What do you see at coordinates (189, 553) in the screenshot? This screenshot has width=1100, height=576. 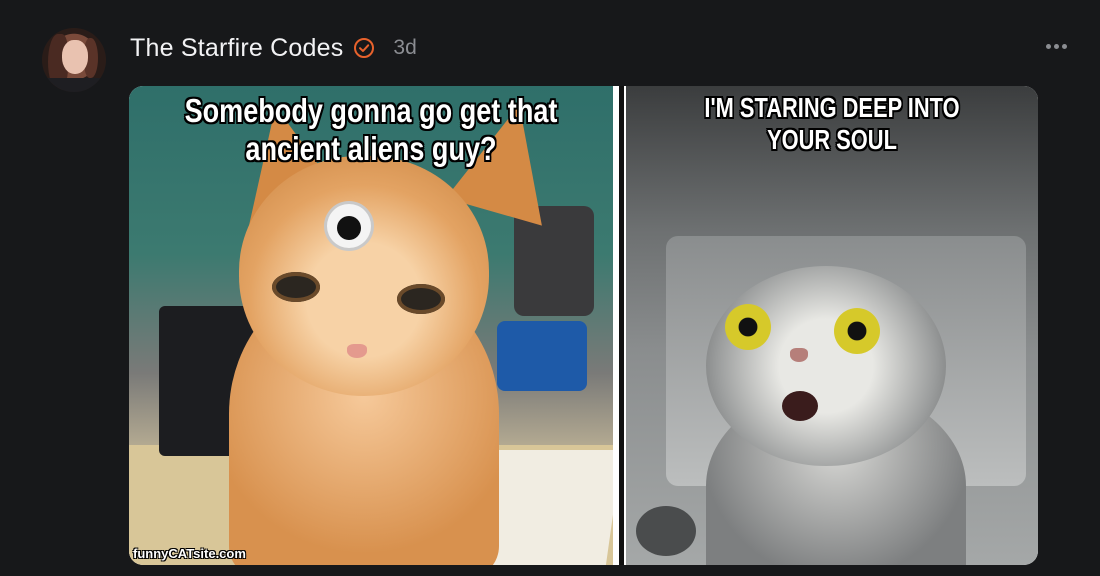 I see `watermark: funnyCATsite.com` at bounding box center [189, 553].